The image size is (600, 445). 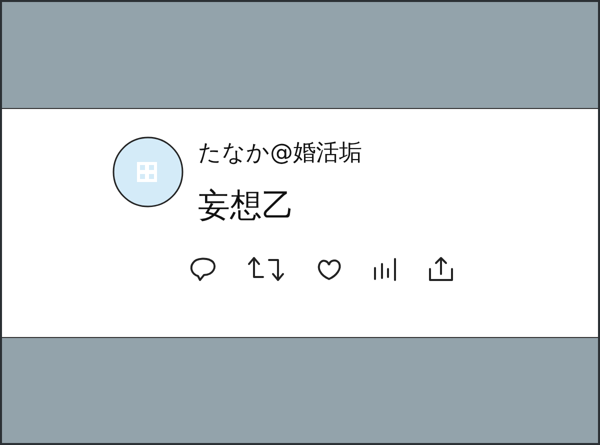 I want to click on post-text: 妄想乙, so click(x=246, y=205).